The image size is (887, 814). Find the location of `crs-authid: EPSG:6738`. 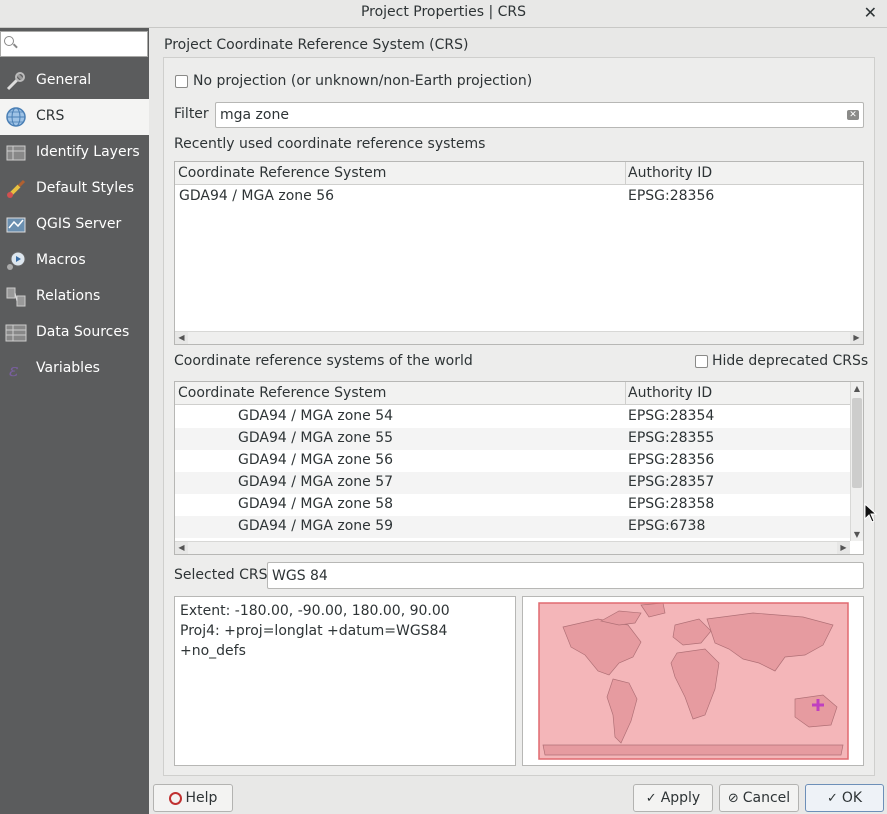

crs-authid: EPSG:6738 is located at coordinates (667, 526).